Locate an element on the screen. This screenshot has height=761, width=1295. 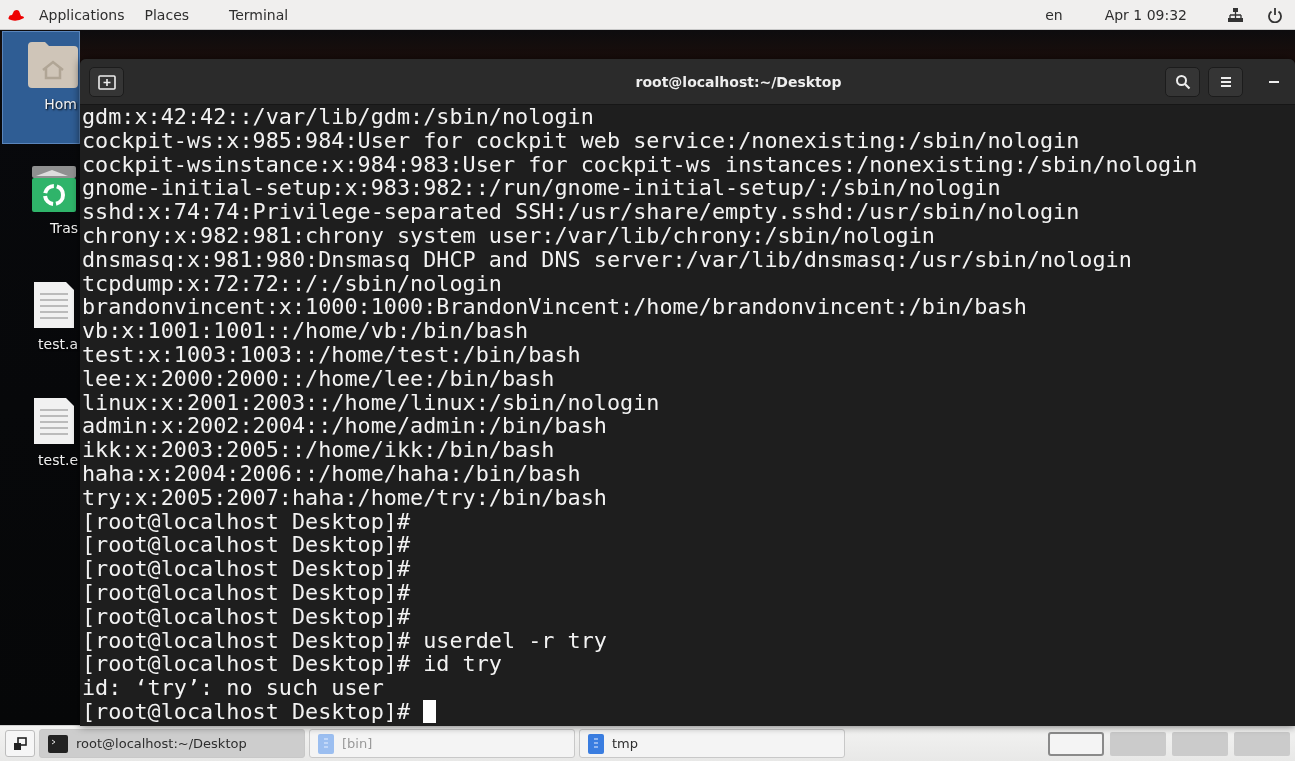
menu-button is located at coordinates (1225, 81).